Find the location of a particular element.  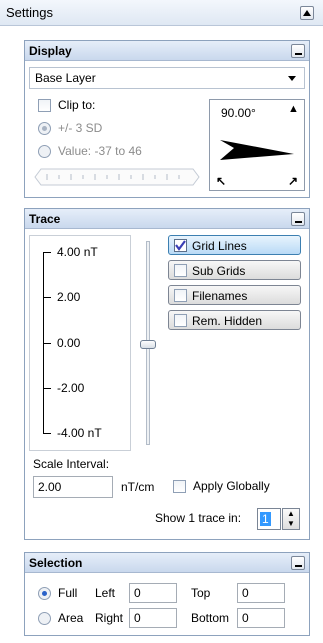

grid-lines-toggle: Grid Lines is located at coordinates (234, 245).